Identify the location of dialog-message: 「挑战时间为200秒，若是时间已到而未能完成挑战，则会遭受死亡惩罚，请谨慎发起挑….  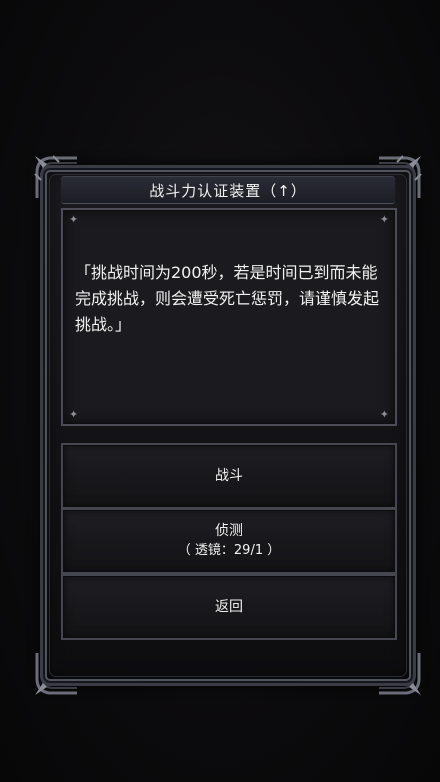
(227, 298).